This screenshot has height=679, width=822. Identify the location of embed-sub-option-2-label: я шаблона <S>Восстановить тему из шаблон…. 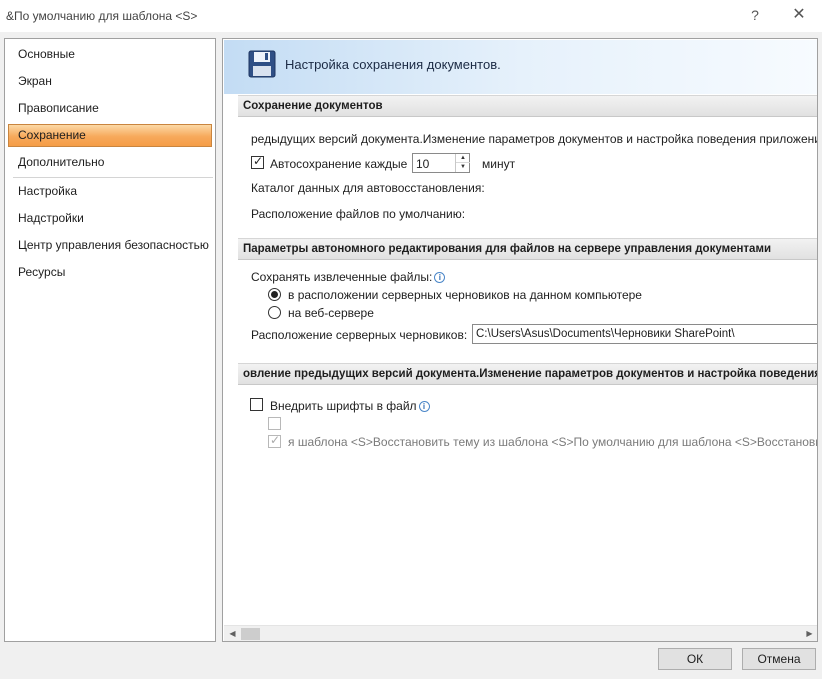
(553, 442).